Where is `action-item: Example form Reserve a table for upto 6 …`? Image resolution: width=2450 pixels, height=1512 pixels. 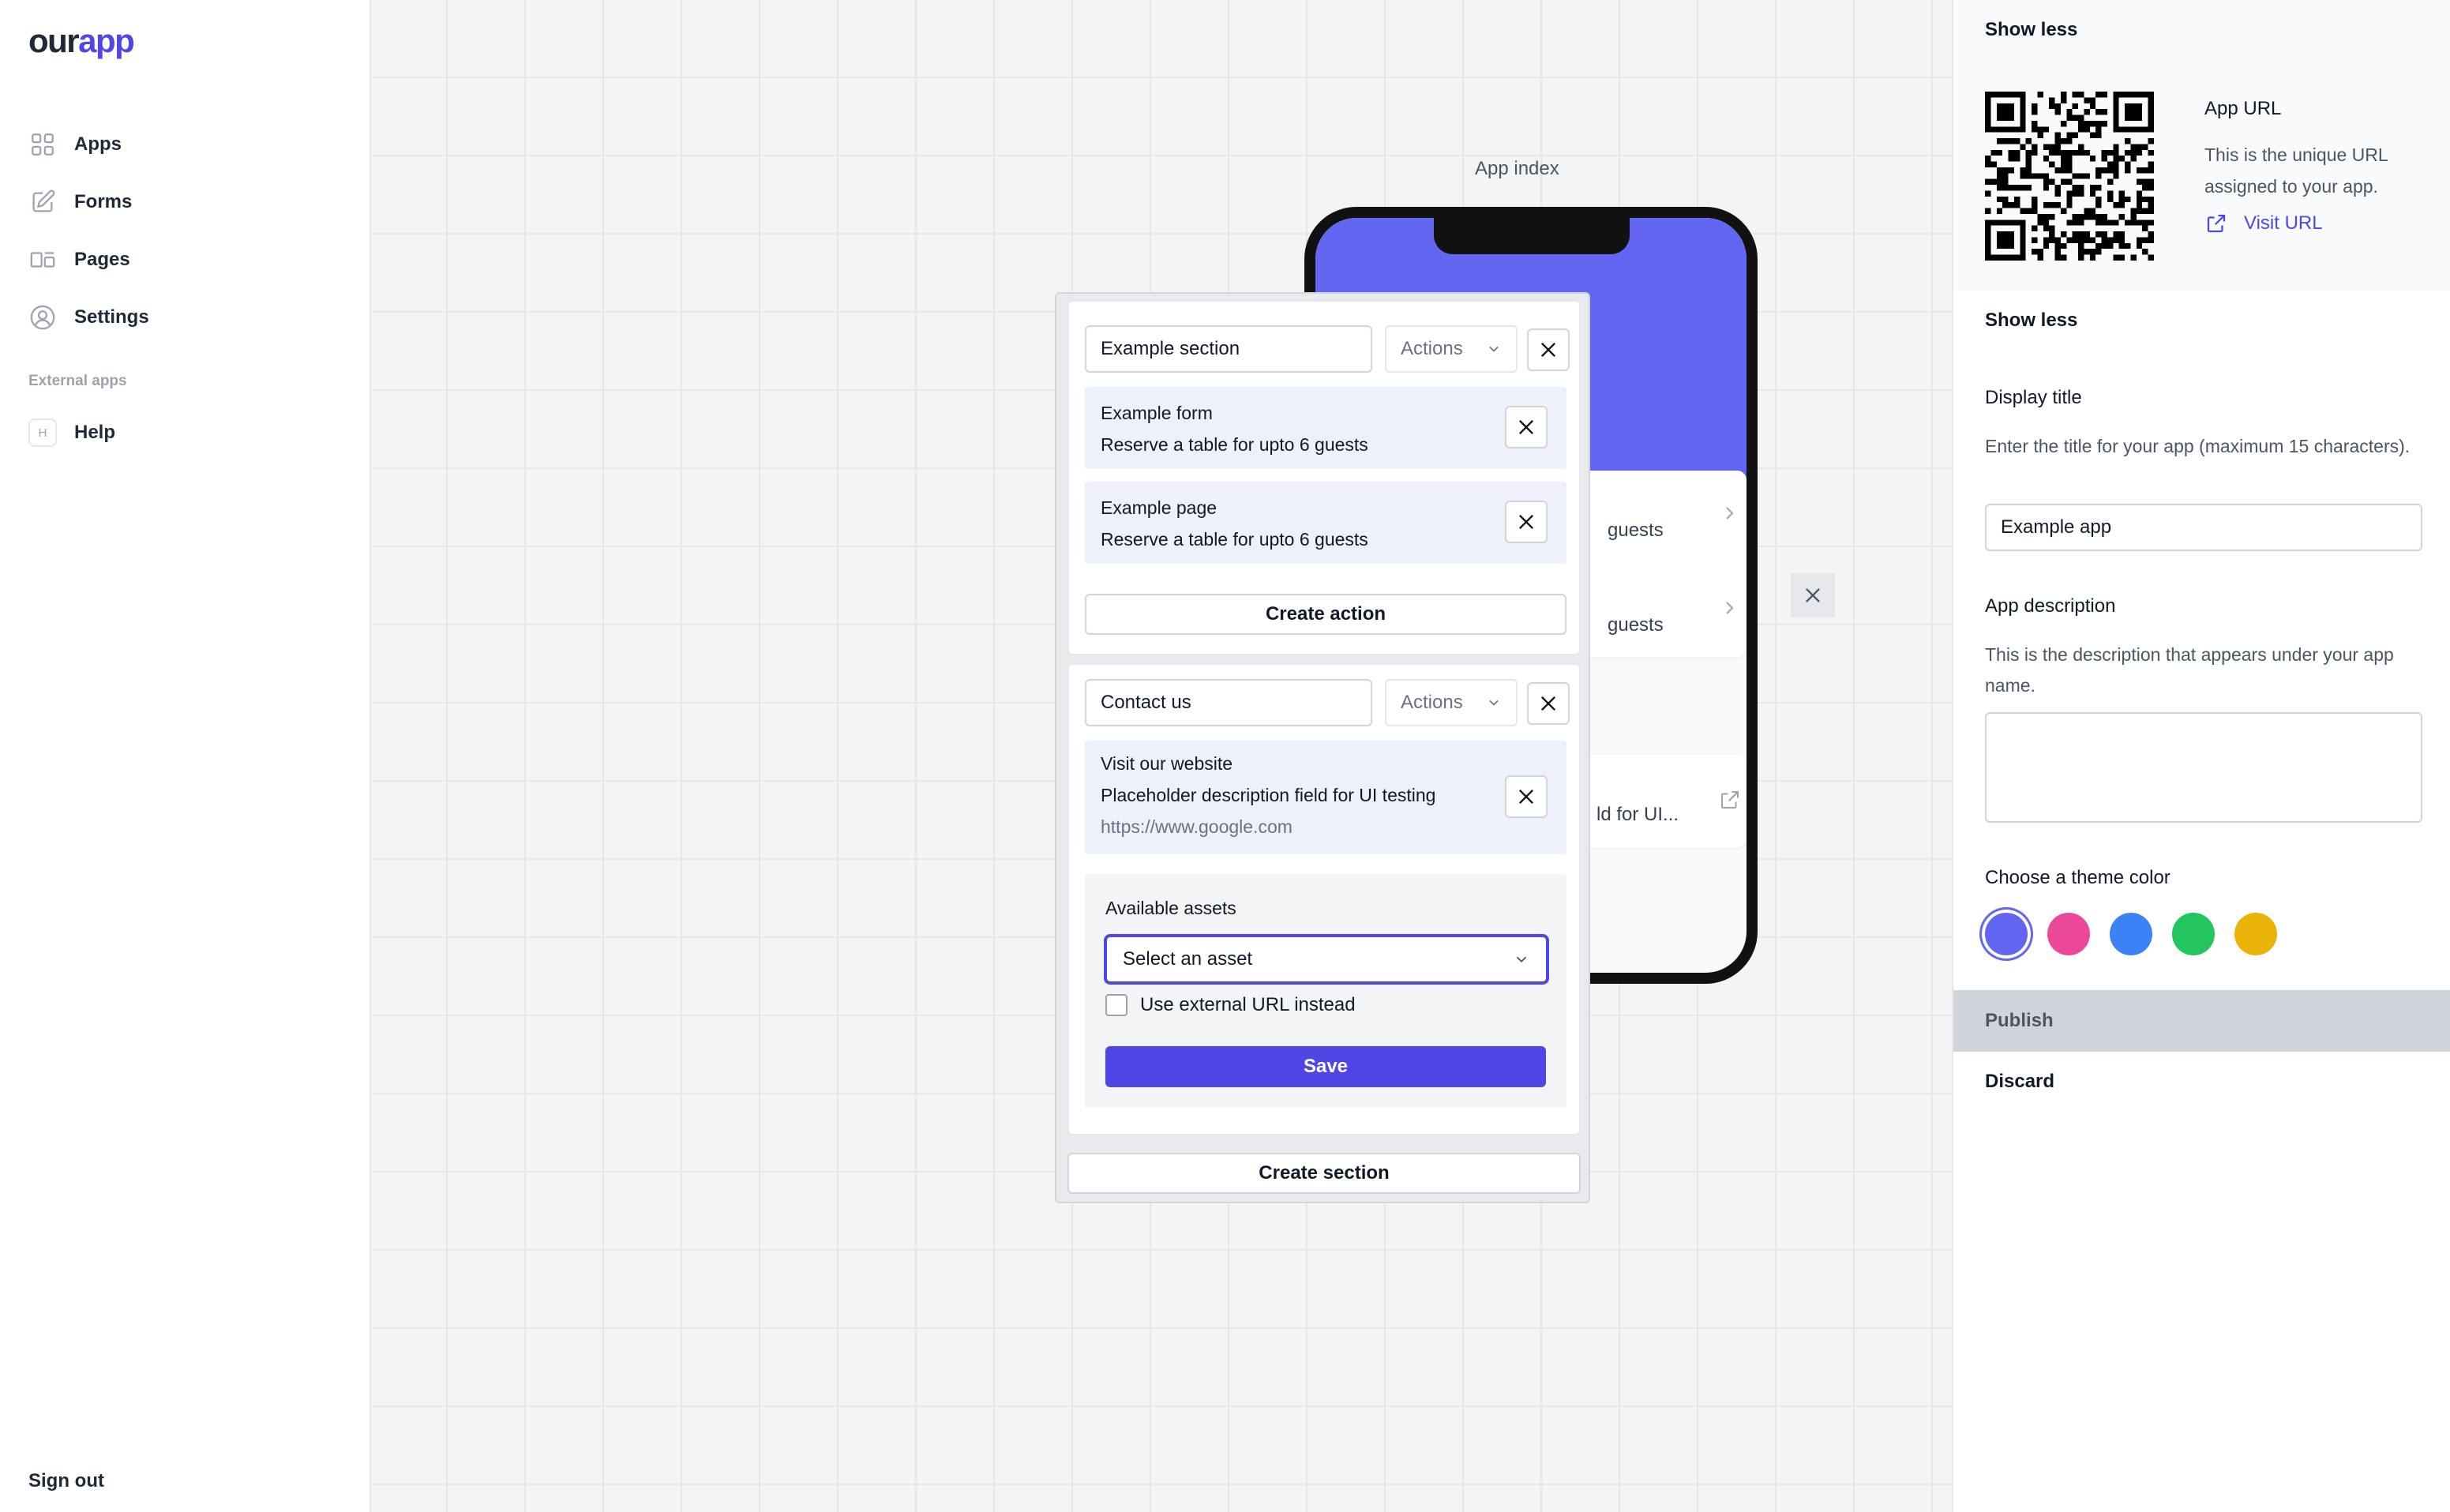 action-item: Example form Reserve a table for upto 6 … is located at coordinates (1325, 428).